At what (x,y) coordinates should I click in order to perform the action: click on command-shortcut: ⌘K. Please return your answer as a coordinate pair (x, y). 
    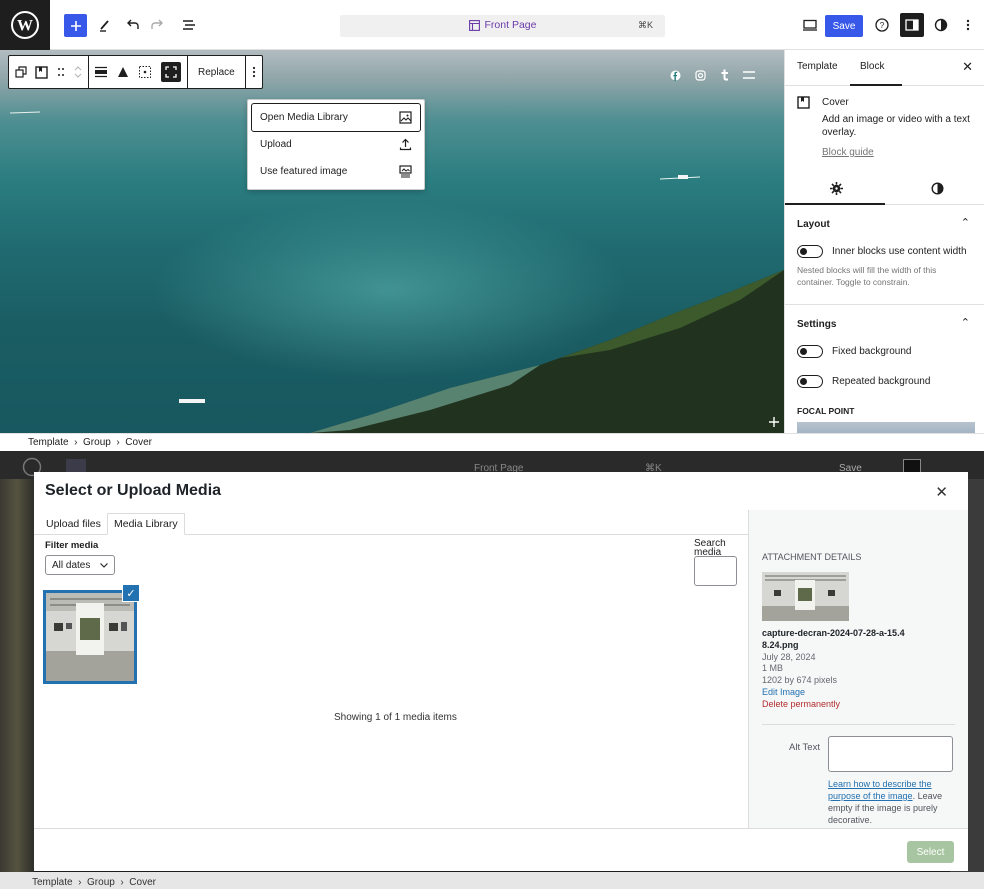
    Looking at the image, I should click on (645, 25).